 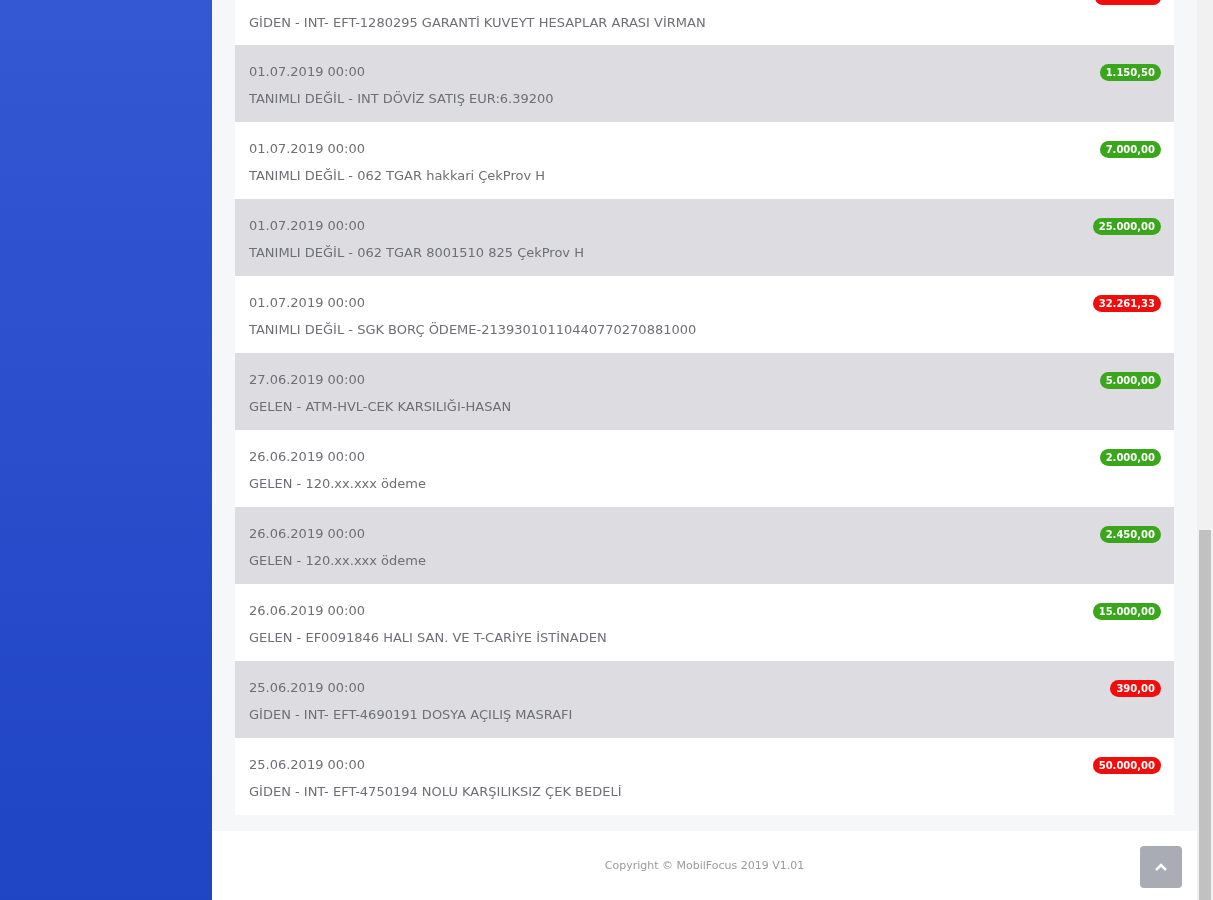 I want to click on scrollbar, so click(x=1205, y=450).